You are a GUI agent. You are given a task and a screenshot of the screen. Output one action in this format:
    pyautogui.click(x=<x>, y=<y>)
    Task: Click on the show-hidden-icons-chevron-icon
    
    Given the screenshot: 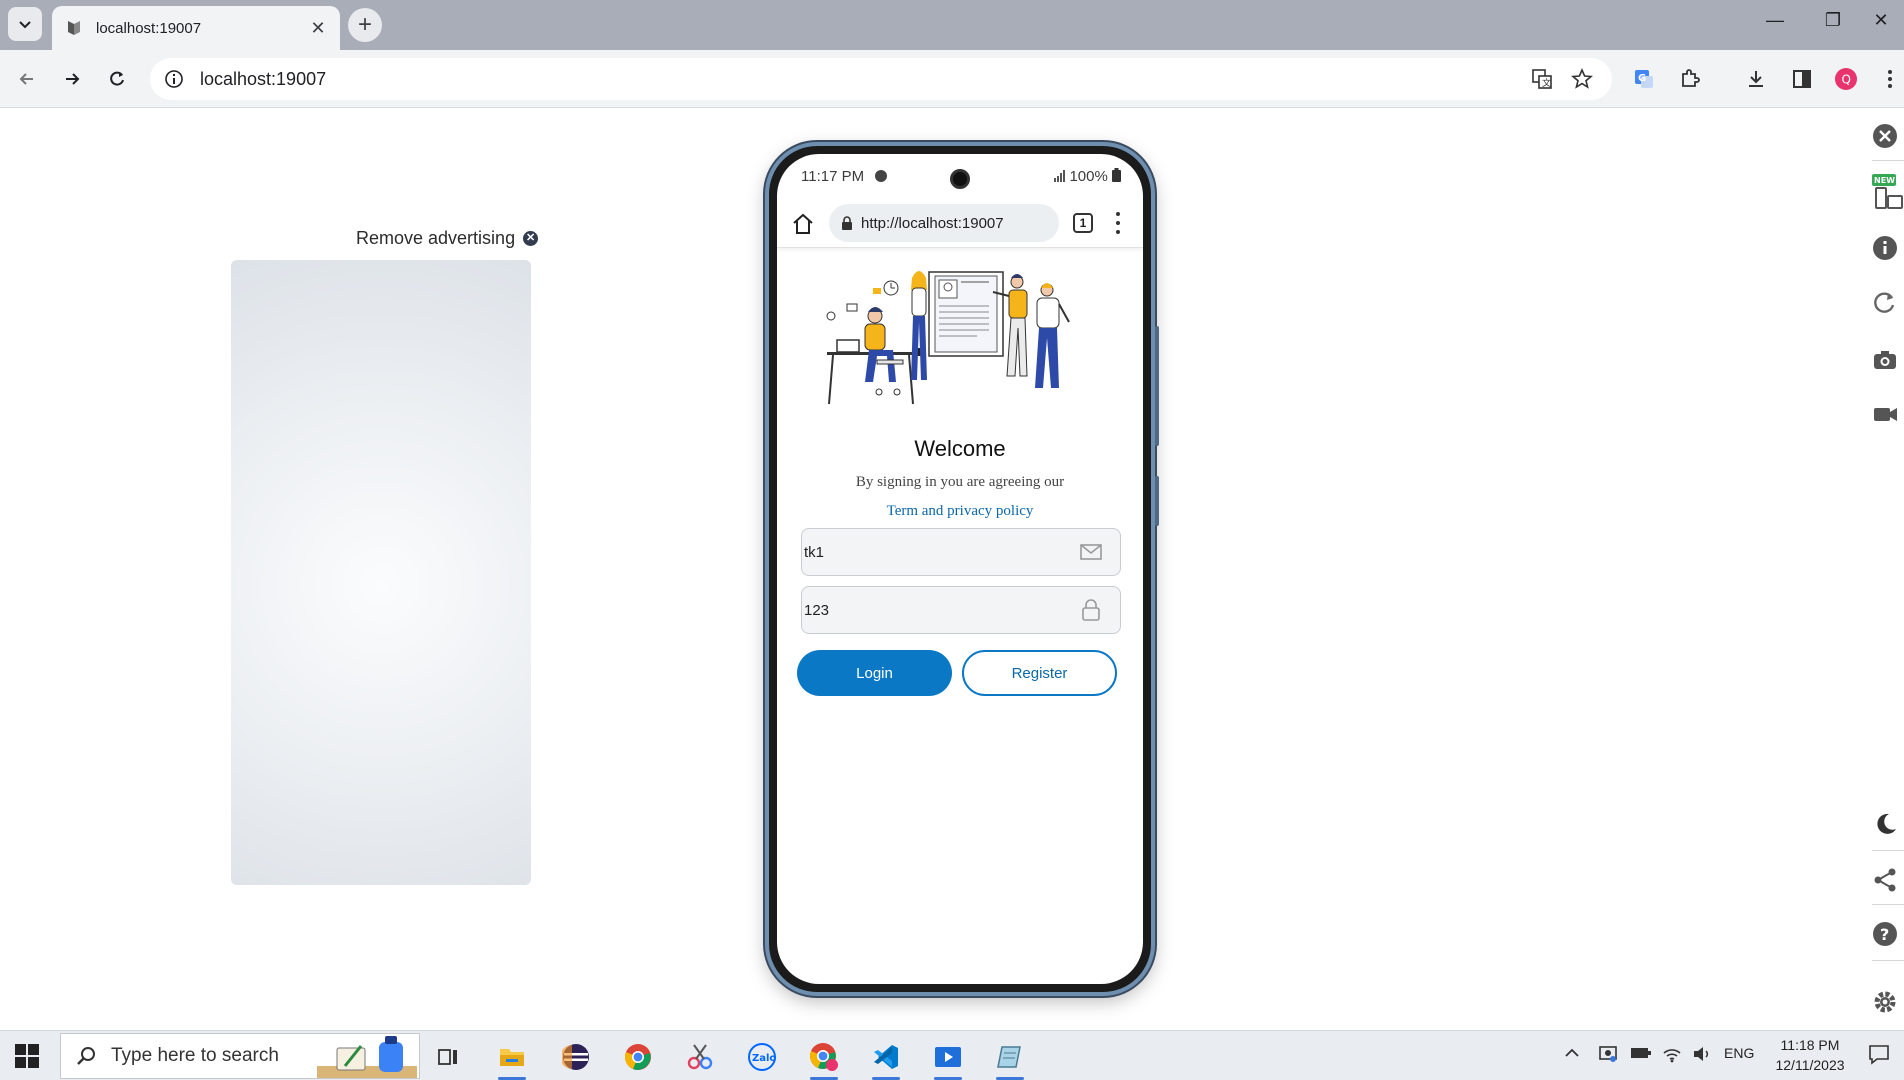 What is the action you would take?
    pyautogui.click(x=1572, y=1054)
    